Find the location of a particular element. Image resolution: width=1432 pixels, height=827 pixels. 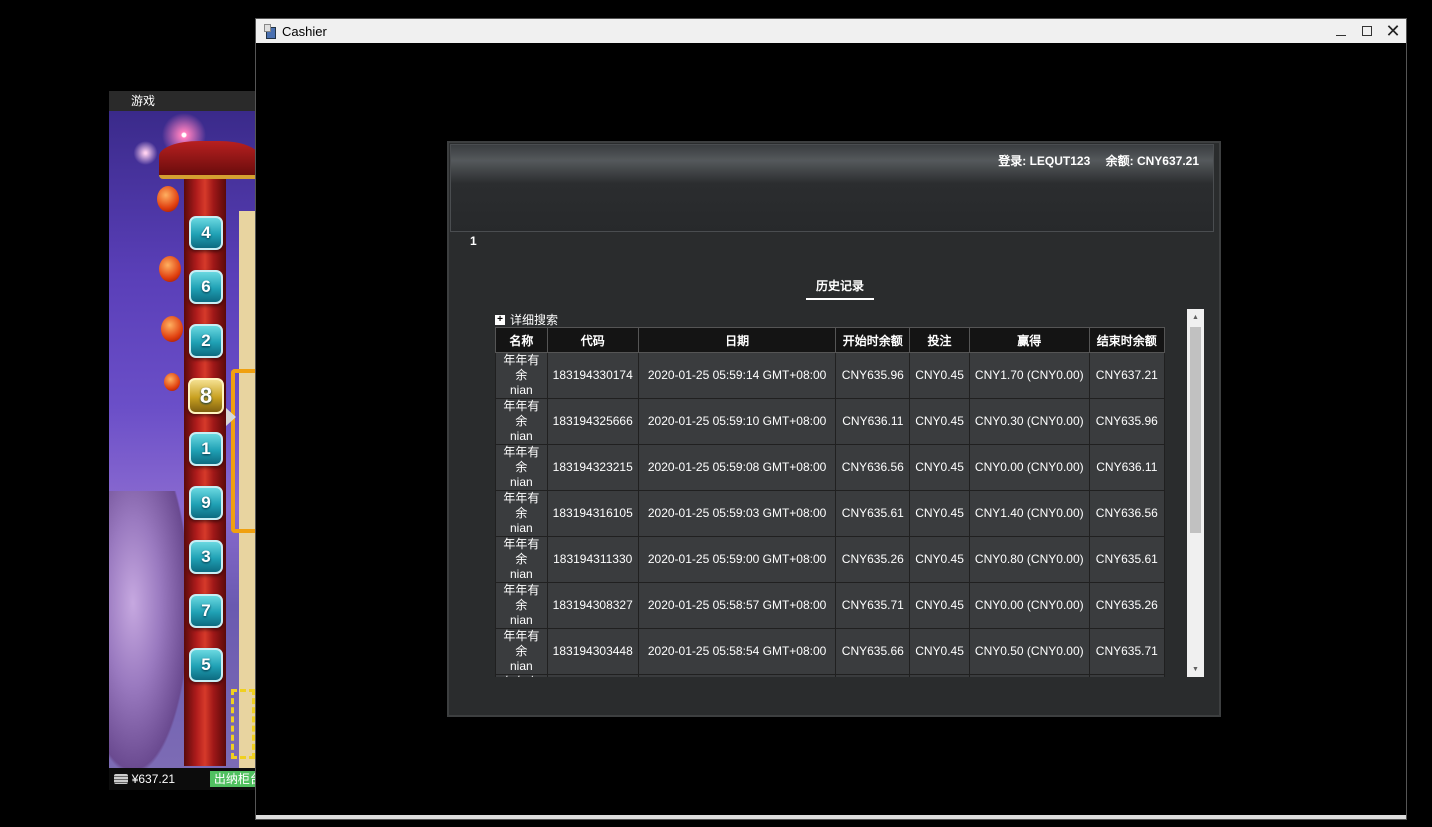

win-cell: CNY1.25 (CNY0.00) is located at coordinates (1029, 675).